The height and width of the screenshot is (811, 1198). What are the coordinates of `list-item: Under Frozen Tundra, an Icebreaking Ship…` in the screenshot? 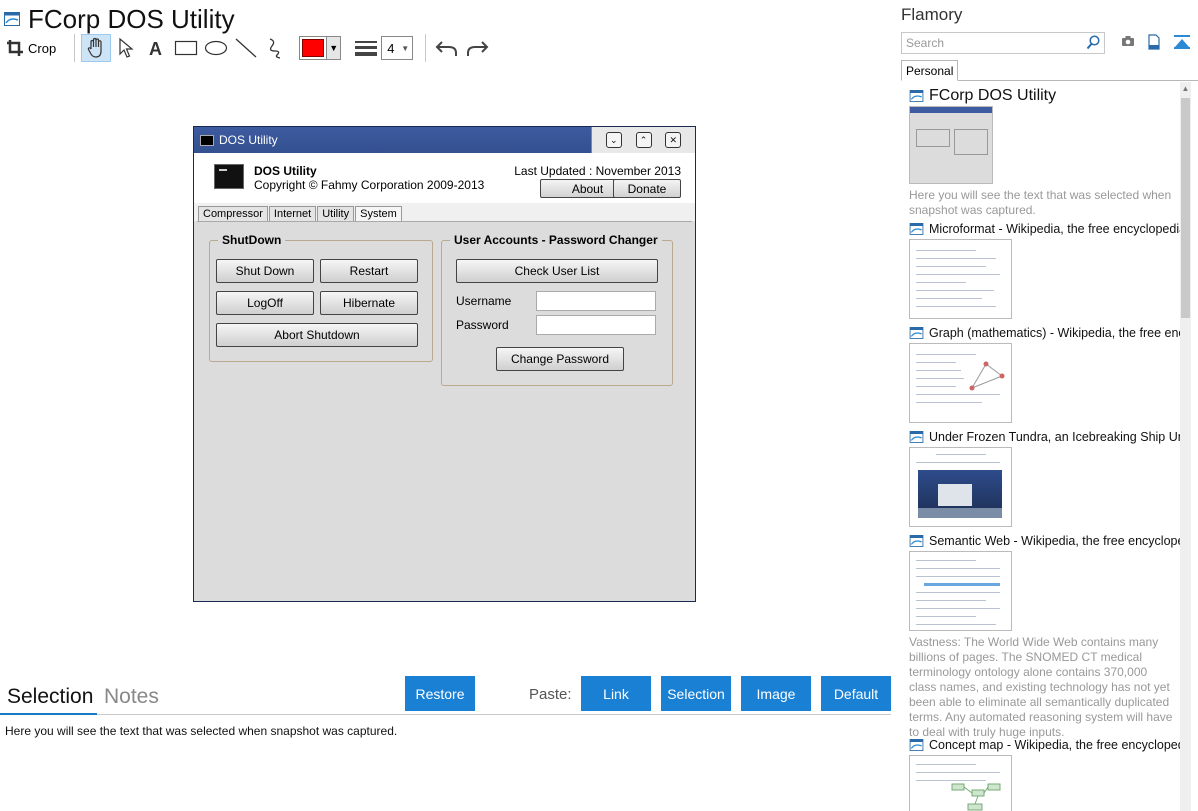 It's located at (1044, 478).